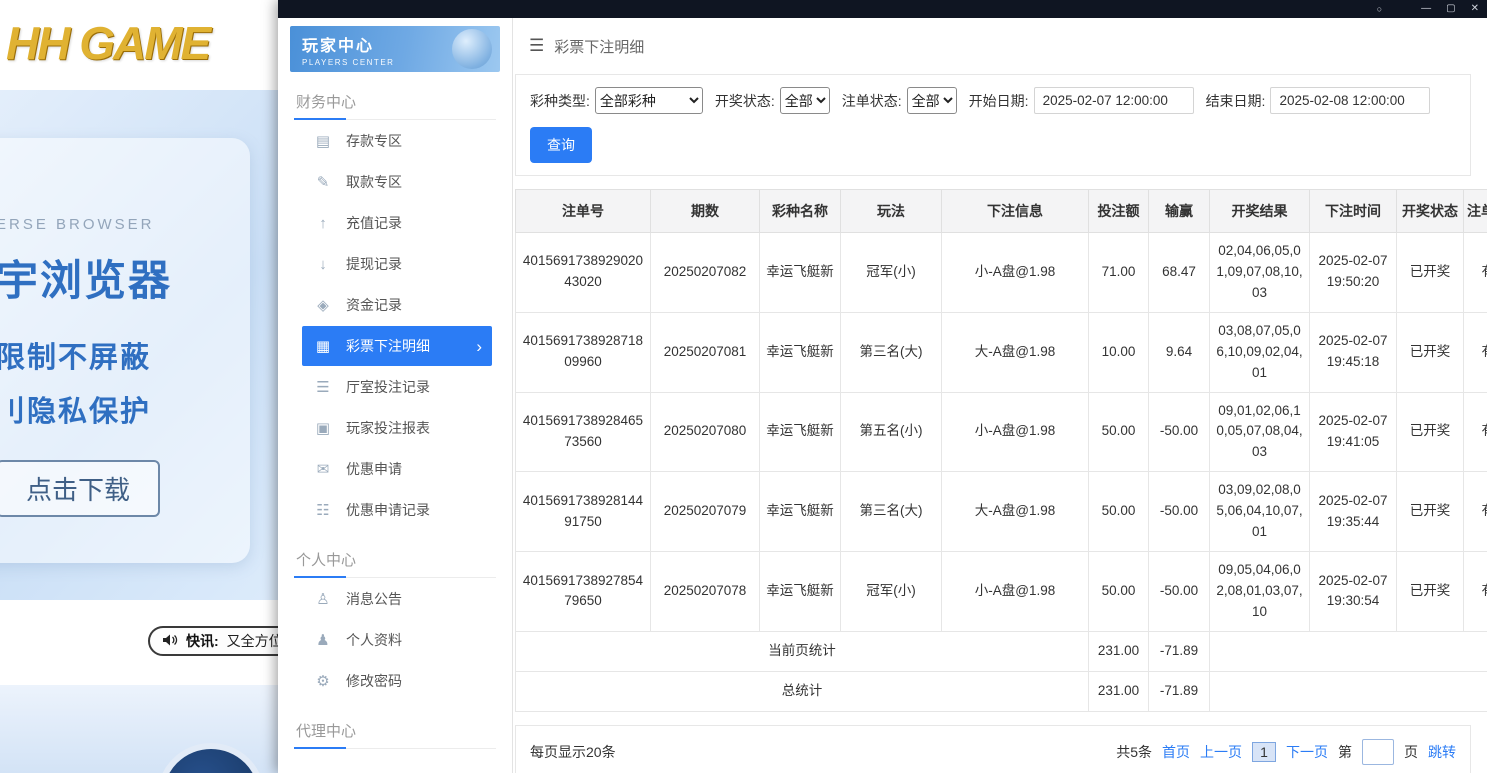  What do you see at coordinates (1353, 591) in the screenshot?
I see `cell-bet-time: 2025-02-07 19:30:54` at bounding box center [1353, 591].